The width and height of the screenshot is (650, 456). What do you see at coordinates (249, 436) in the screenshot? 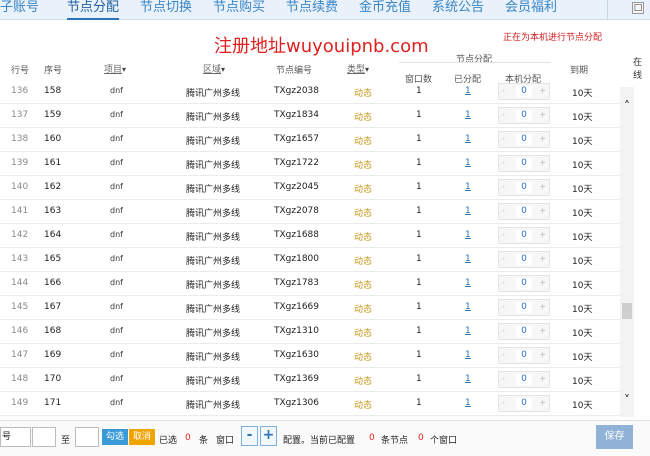
I see `minus-button: -` at bounding box center [249, 436].